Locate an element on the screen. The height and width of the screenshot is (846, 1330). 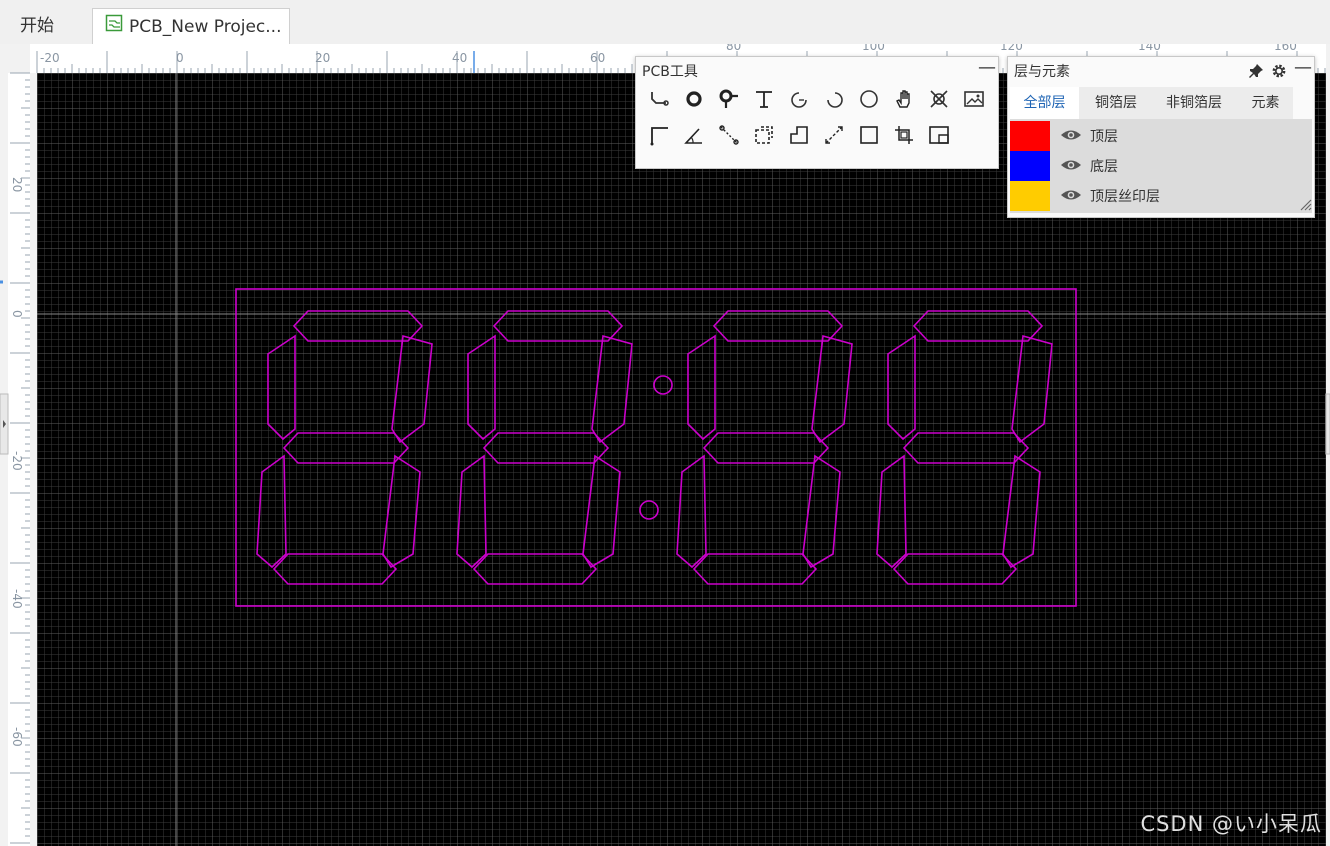
tab-home-label: 开始 is located at coordinates (37, 26).